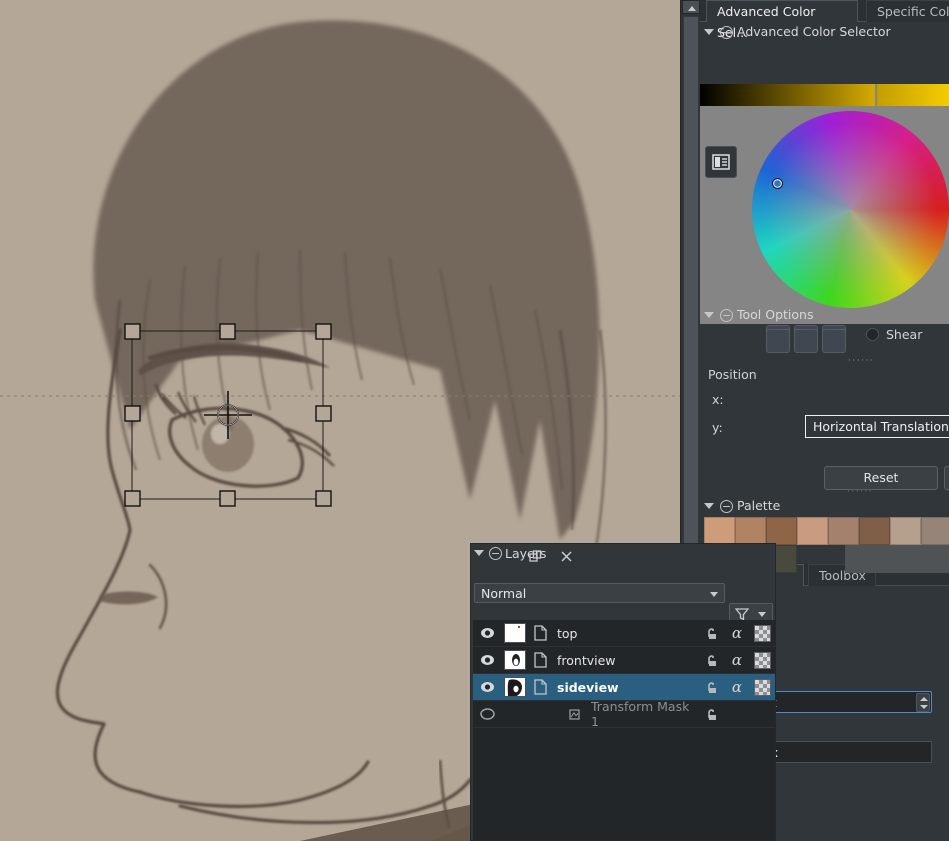 This screenshot has height=841, width=949. What do you see at coordinates (691, 7) in the screenshot?
I see `scroll-up-arrow-icon` at bounding box center [691, 7].